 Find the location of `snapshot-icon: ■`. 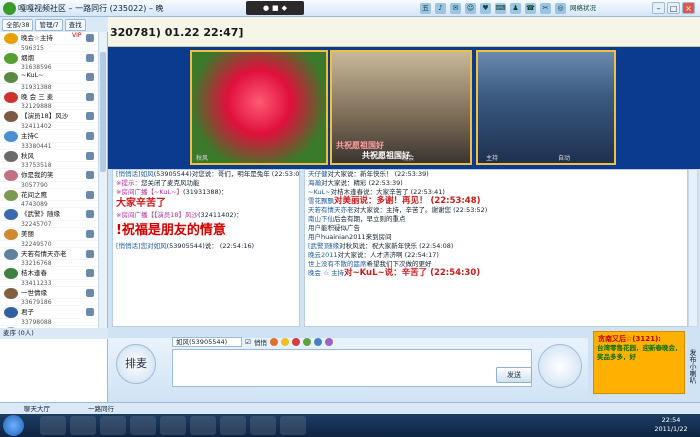

snapshot-icon: ■ is located at coordinates (275, 8).